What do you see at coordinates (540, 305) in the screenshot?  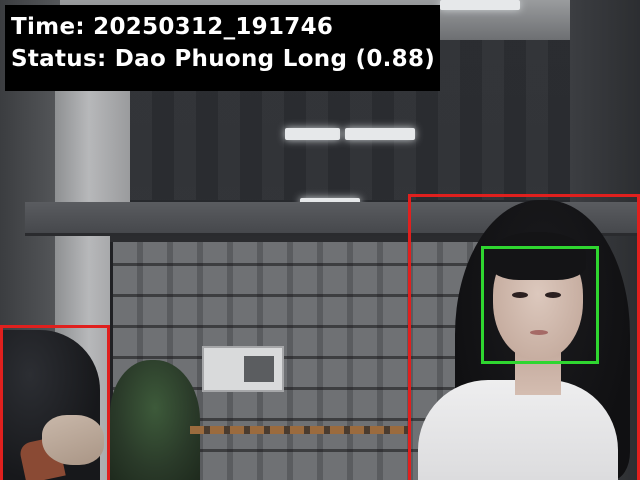 I see `face-detection-box` at bounding box center [540, 305].